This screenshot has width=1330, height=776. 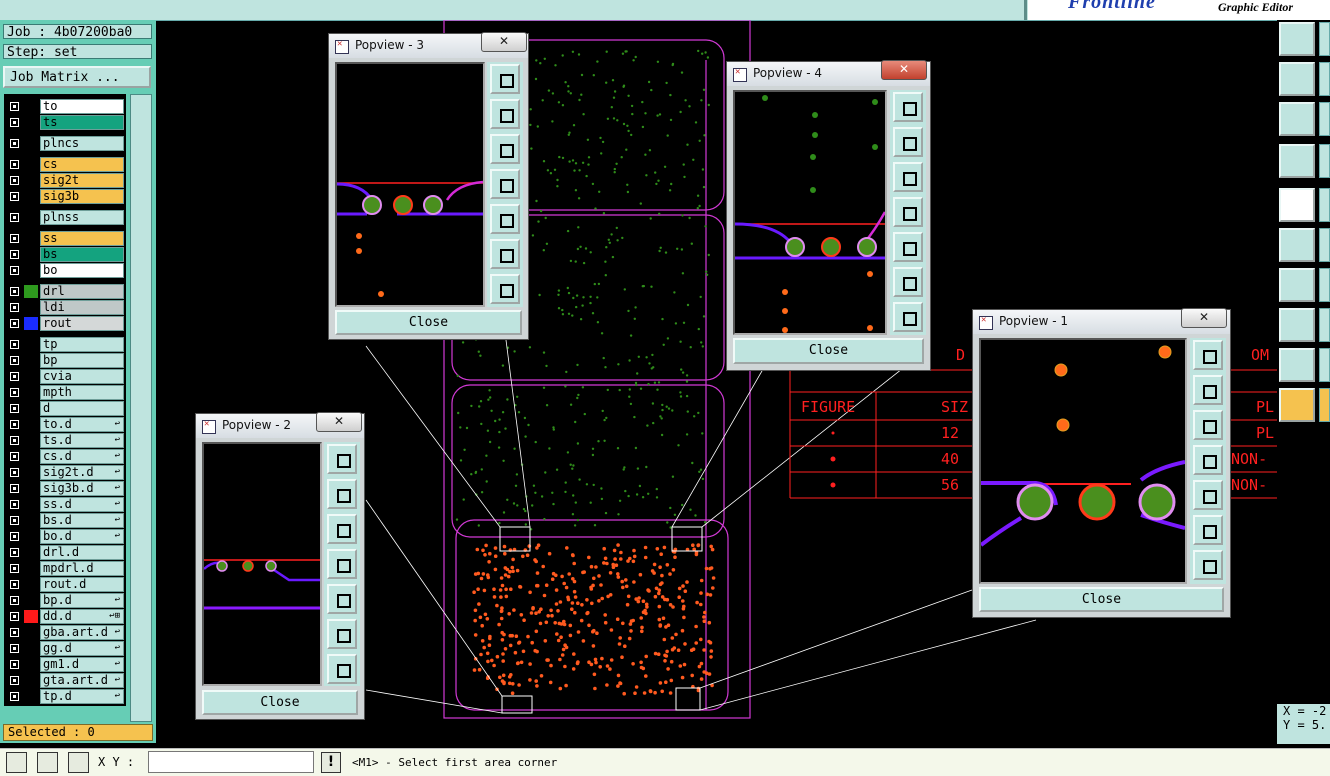 I want to click on zoom-area-icon, so click(x=16, y=762).